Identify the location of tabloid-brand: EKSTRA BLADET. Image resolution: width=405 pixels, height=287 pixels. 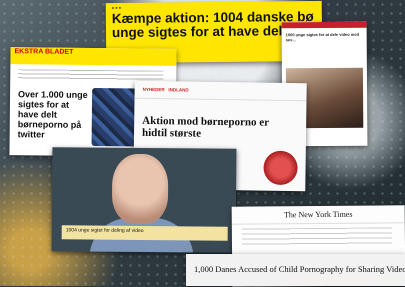
(44, 52).